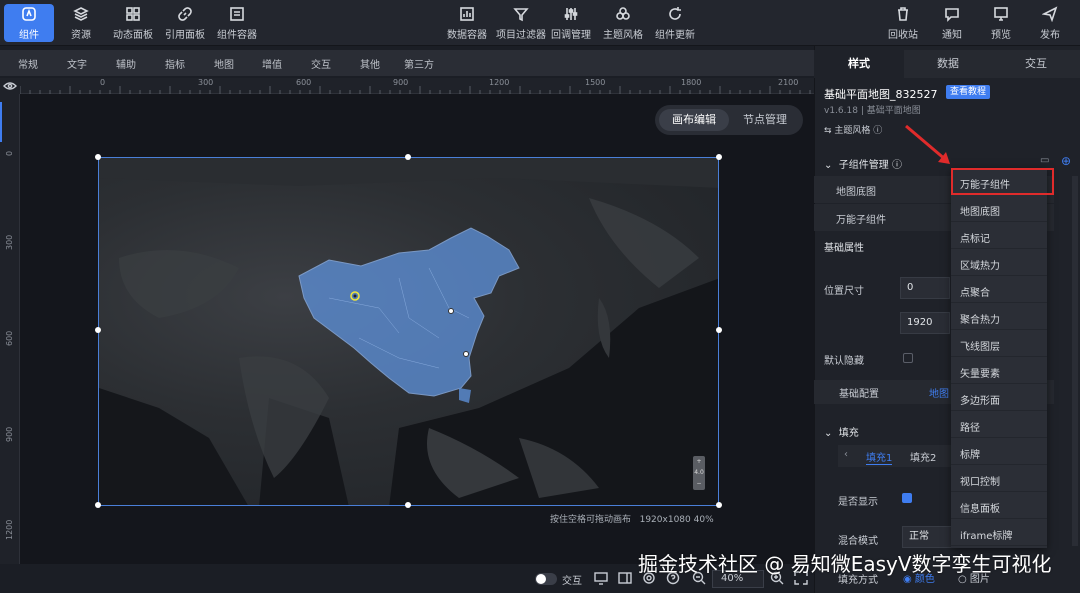  Describe the element at coordinates (9, 153) in the screenshot. I see `ruler-label: 0` at that location.